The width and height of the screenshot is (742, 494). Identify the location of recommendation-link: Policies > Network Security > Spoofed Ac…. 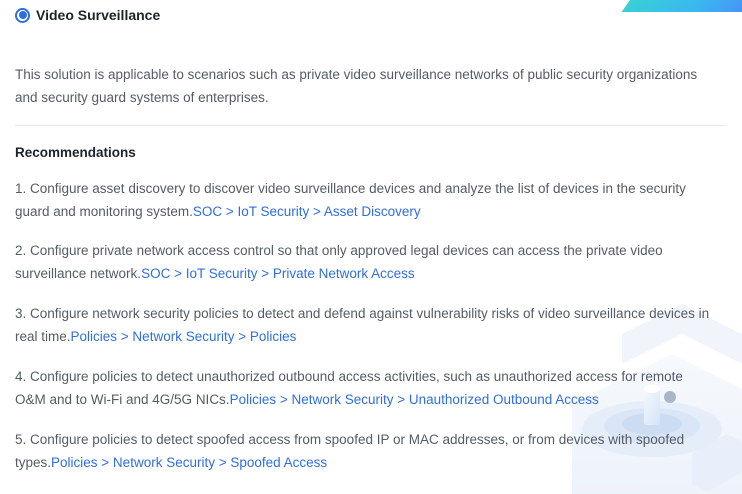
(189, 462).